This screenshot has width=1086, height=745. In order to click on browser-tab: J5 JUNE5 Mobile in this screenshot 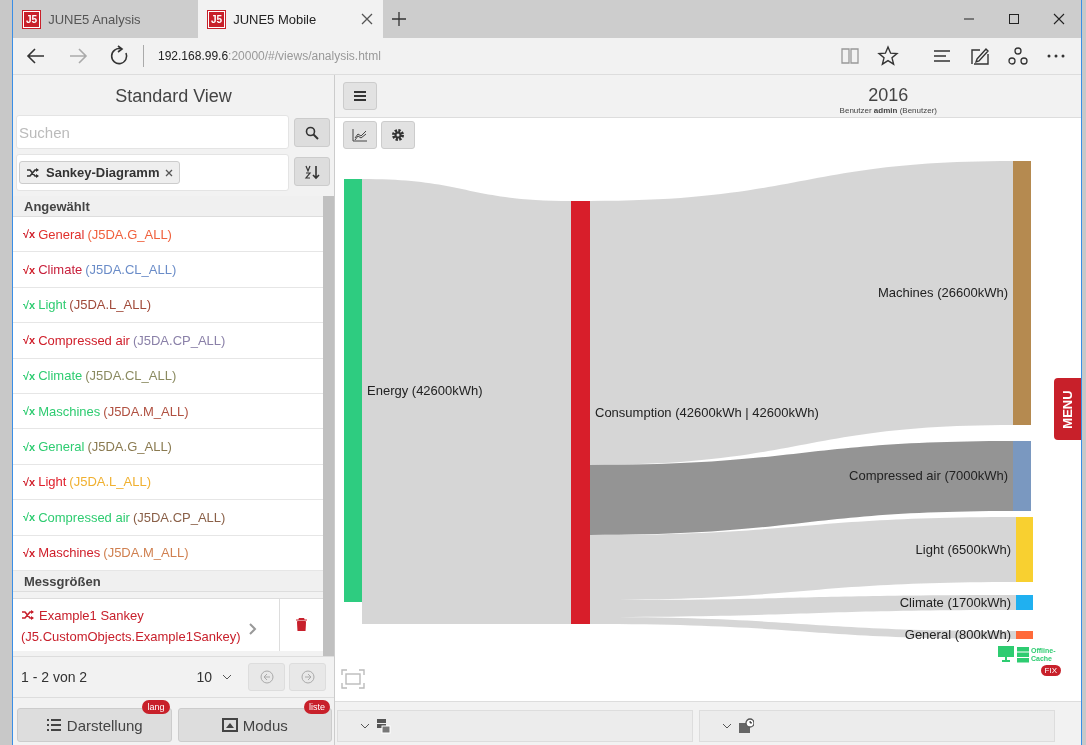, I will do `click(290, 19)`.